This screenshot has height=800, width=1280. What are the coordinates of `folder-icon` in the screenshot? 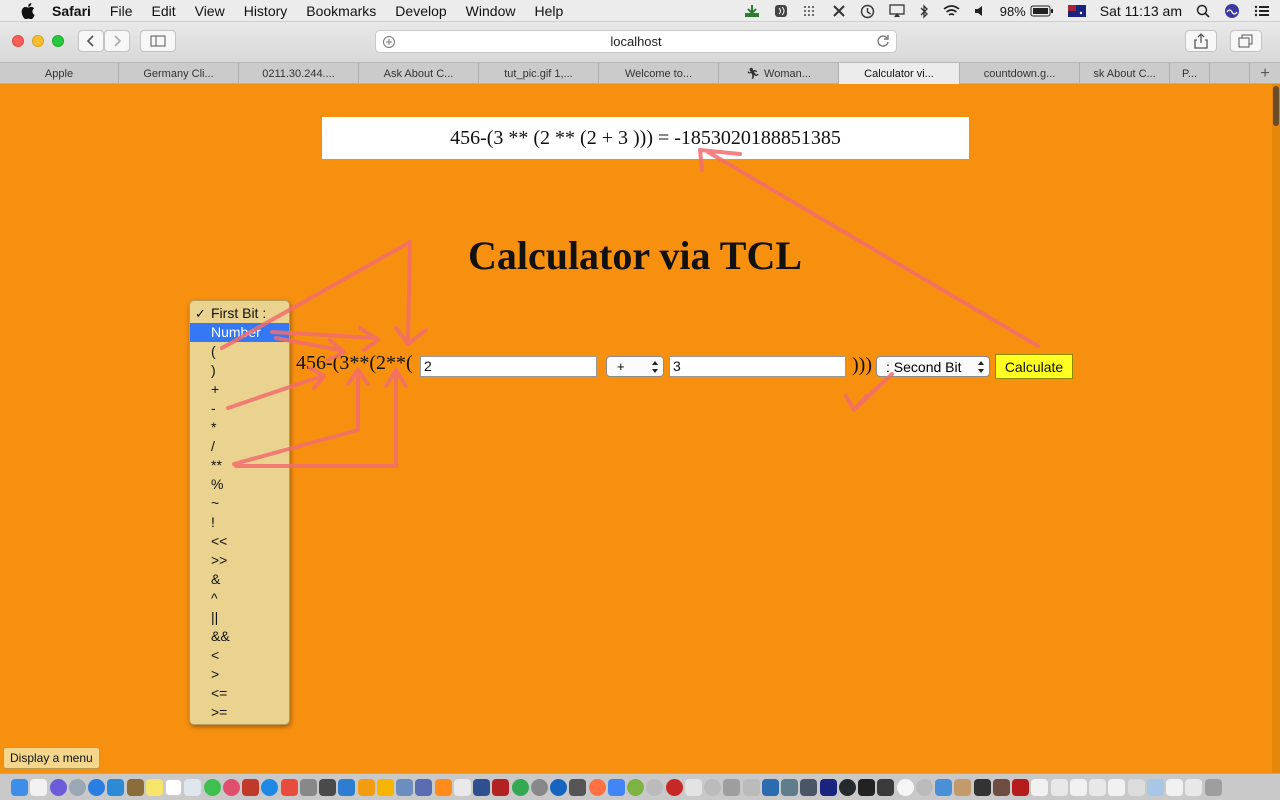 It's located at (943, 787).